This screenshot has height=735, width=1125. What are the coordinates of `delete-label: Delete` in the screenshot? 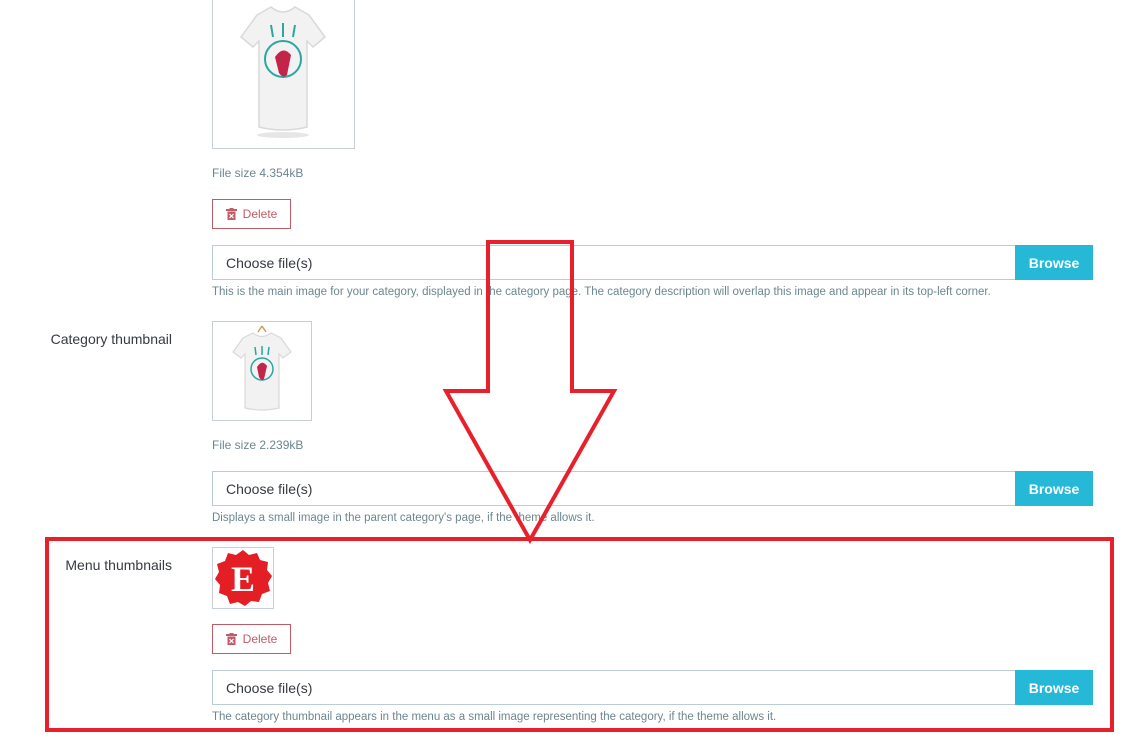 It's located at (260, 214).